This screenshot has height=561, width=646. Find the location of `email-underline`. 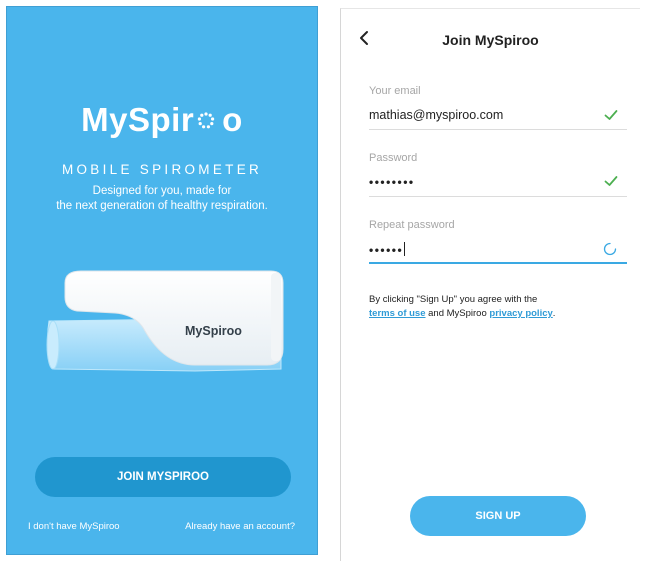

email-underline is located at coordinates (498, 129).